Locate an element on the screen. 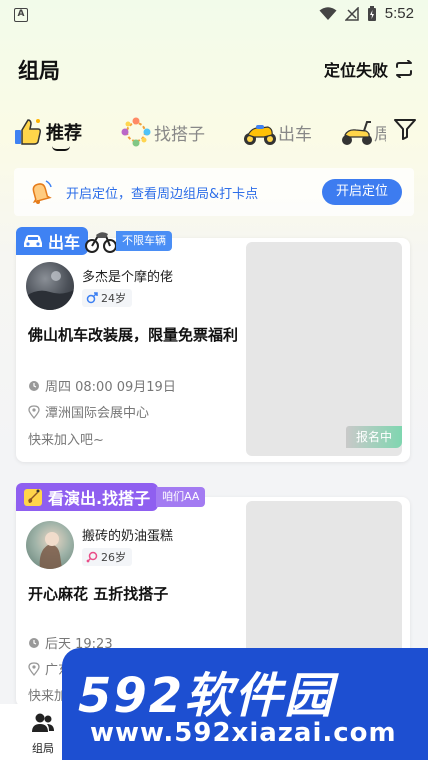  tab-label: 找搭子 is located at coordinates (179, 134).